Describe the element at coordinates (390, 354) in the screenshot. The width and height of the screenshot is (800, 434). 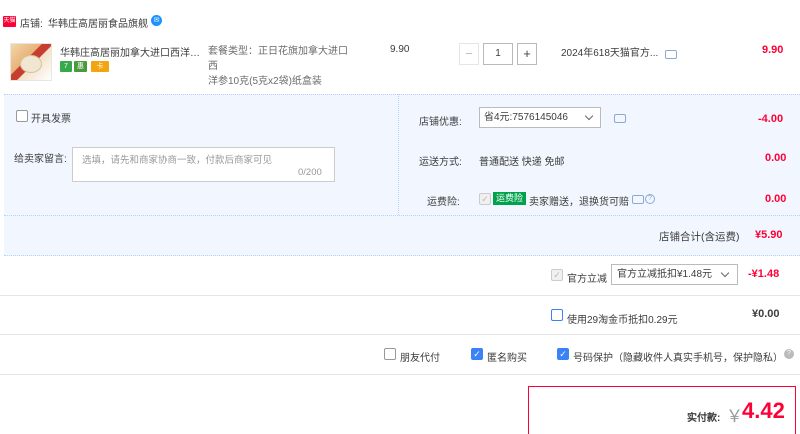
I see `friend-pay-checkbox` at that location.